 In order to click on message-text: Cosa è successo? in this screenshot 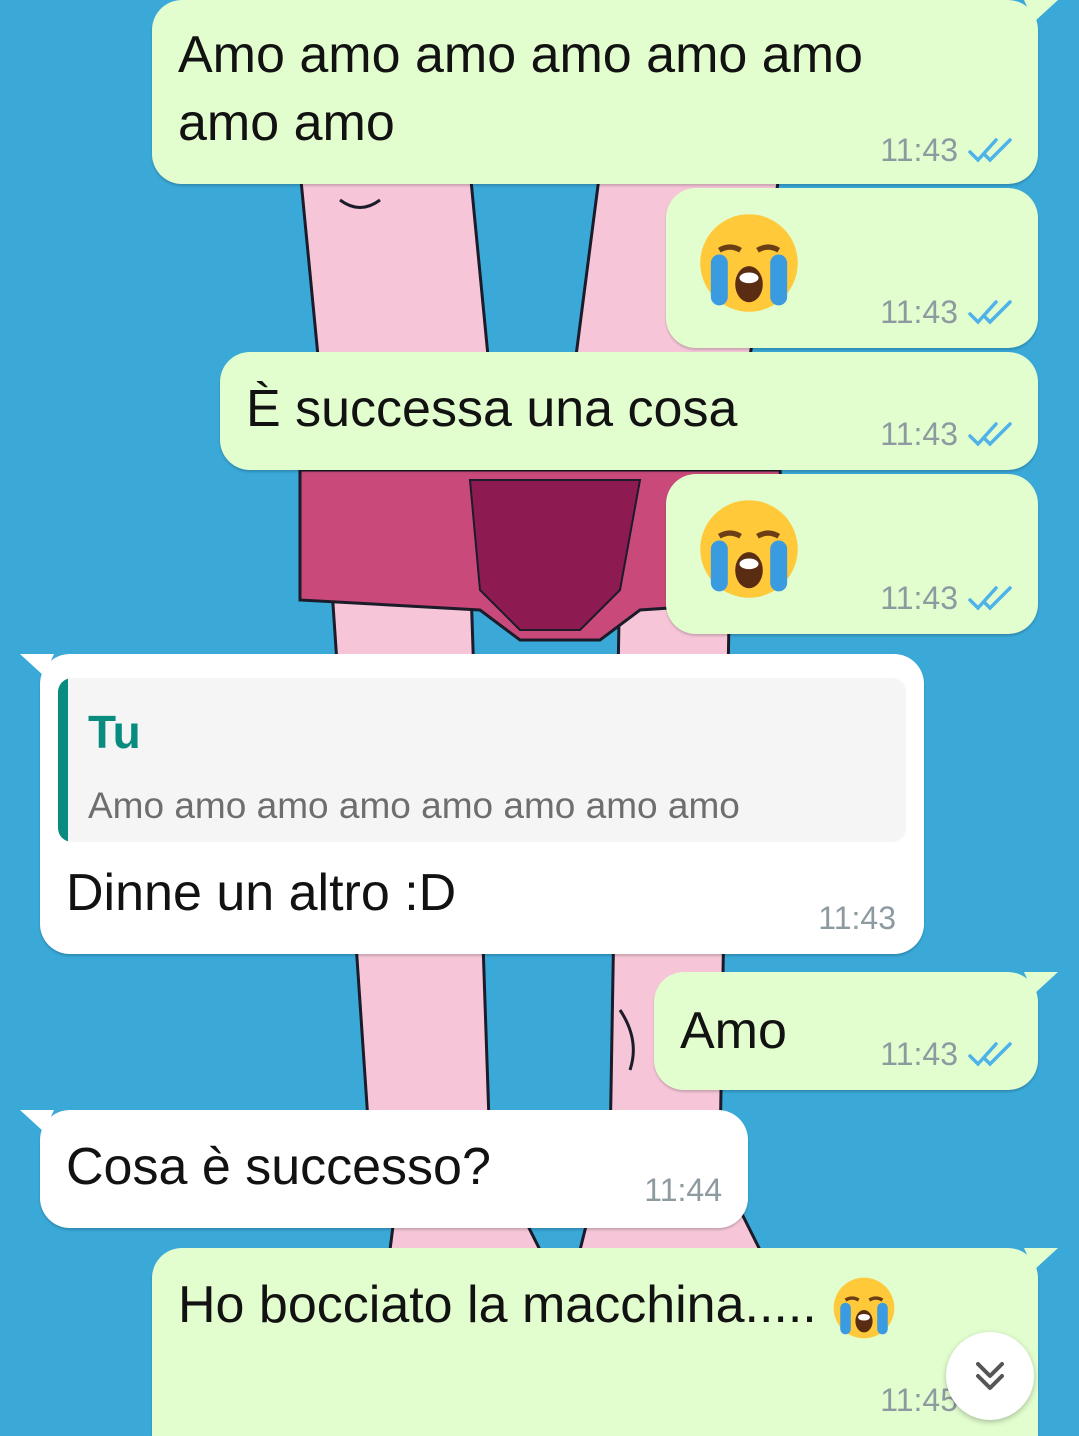, I will do `click(278, 1167)`.